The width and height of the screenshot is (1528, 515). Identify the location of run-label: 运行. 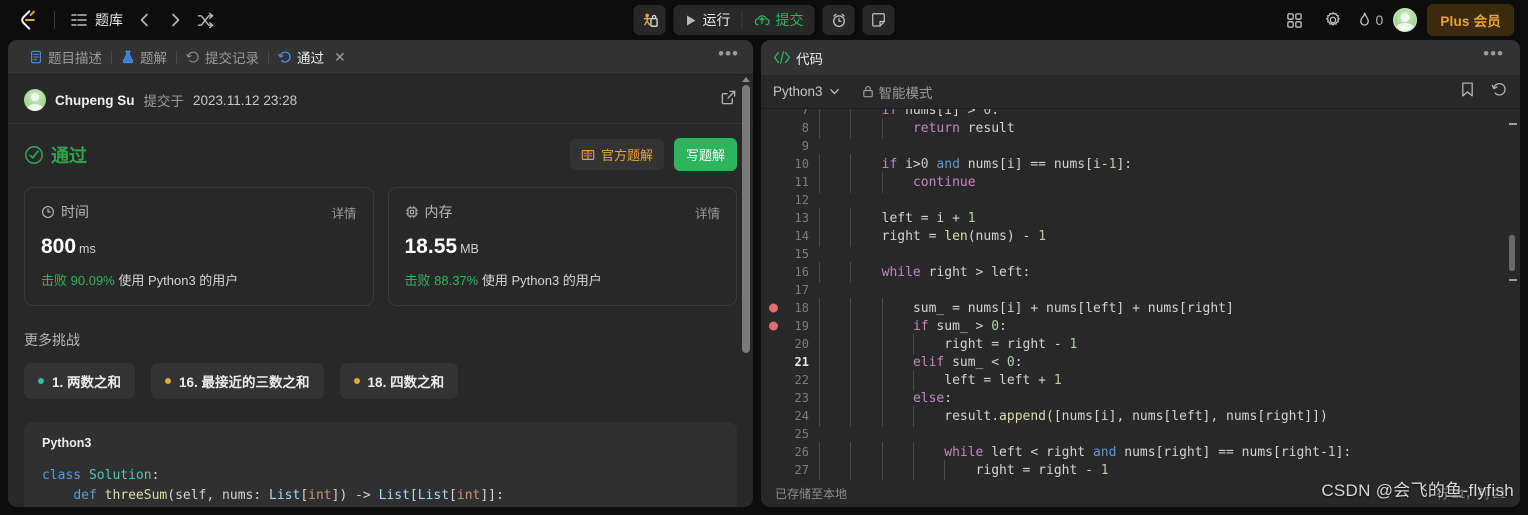
(716, 20).